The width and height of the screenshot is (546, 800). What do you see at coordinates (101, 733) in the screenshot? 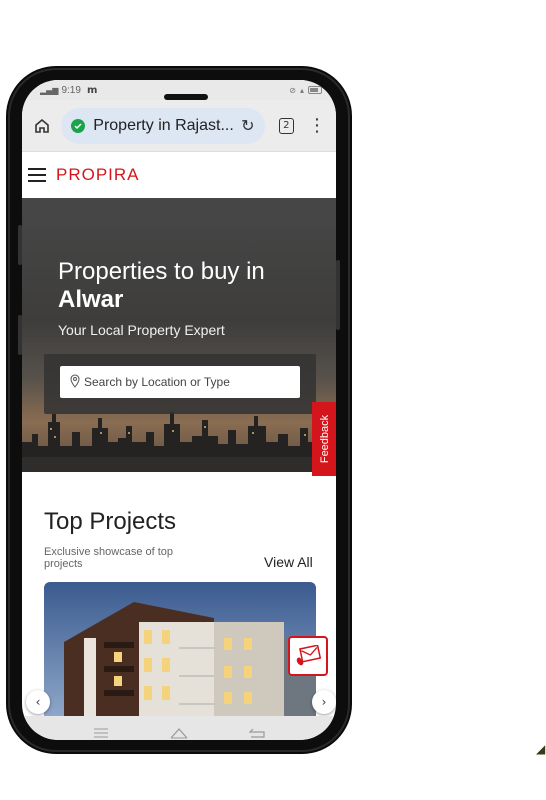
I see `recent-apps-icon` at bounding box center [101, 733].